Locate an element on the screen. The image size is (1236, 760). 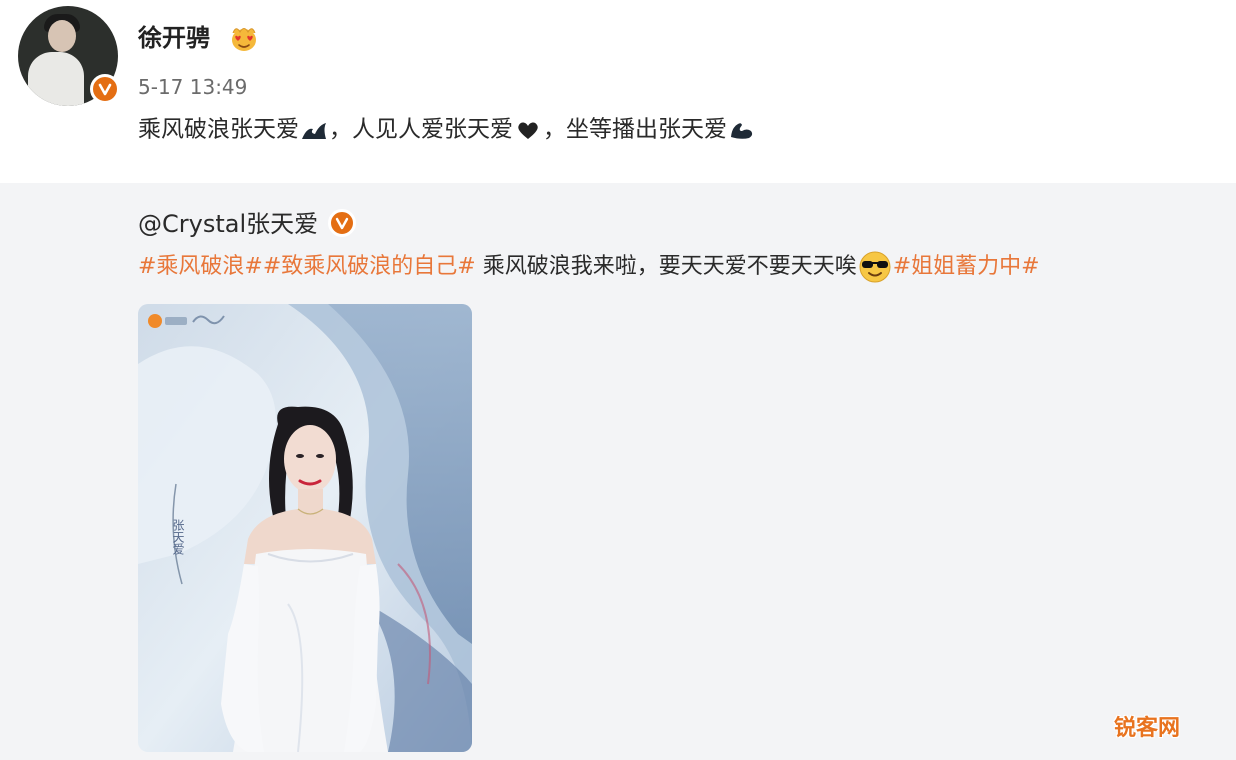
avatar-figure-head is located at coordinates (62, 36).